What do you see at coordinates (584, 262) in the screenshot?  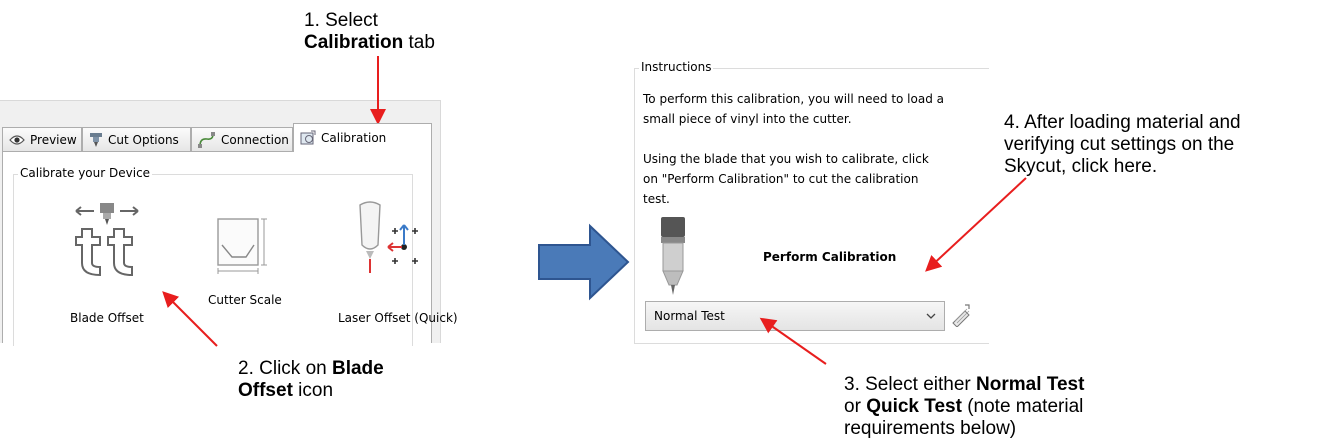 I see `big-blue-arrow` at bounding box center [584, 262].